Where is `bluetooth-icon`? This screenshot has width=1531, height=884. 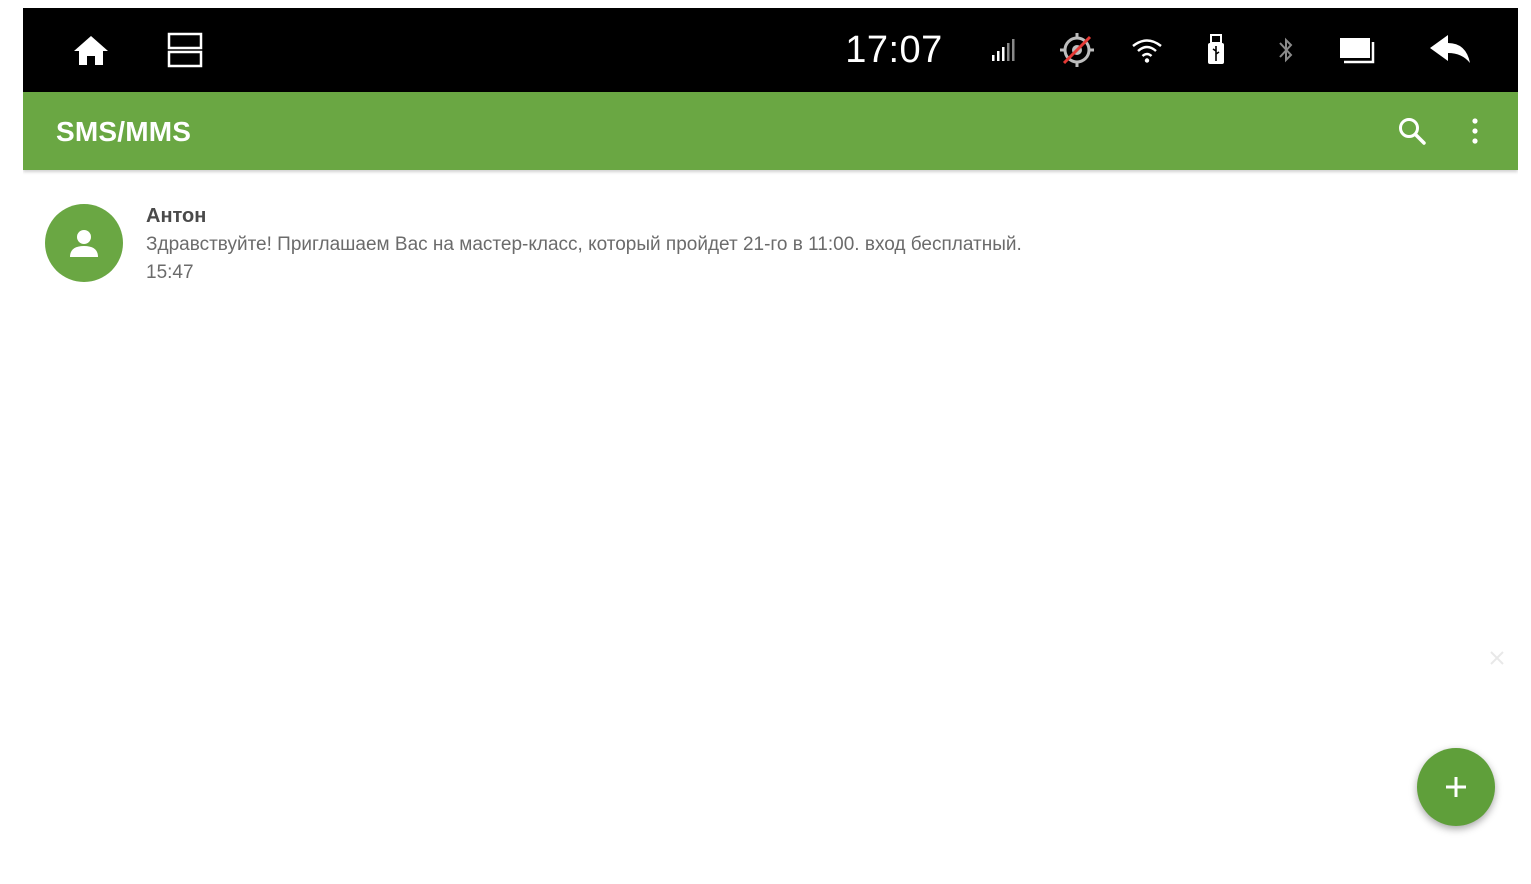
bluetooth-icon is located at coordinates (1286, 50).